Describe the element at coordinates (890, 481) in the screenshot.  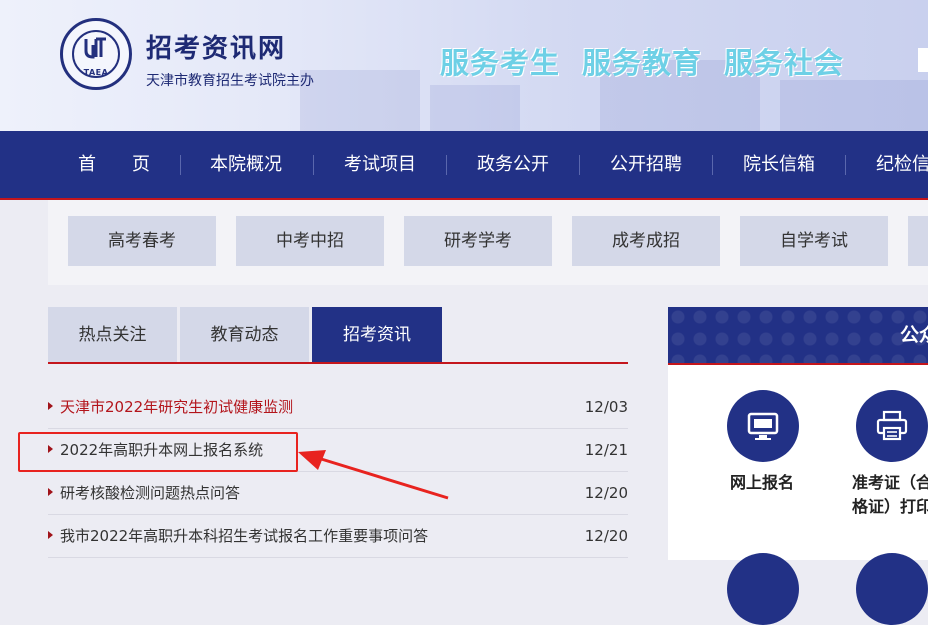
I see `service-label-admit-card-line1: 准考证（合` at that location.